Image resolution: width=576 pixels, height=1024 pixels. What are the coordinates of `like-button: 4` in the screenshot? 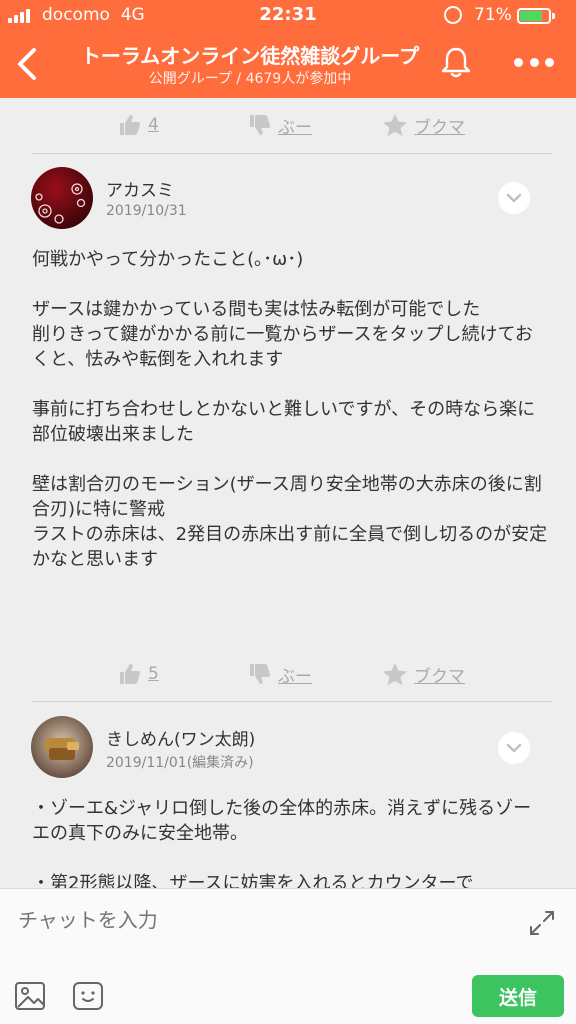 It's located at (138, 125).